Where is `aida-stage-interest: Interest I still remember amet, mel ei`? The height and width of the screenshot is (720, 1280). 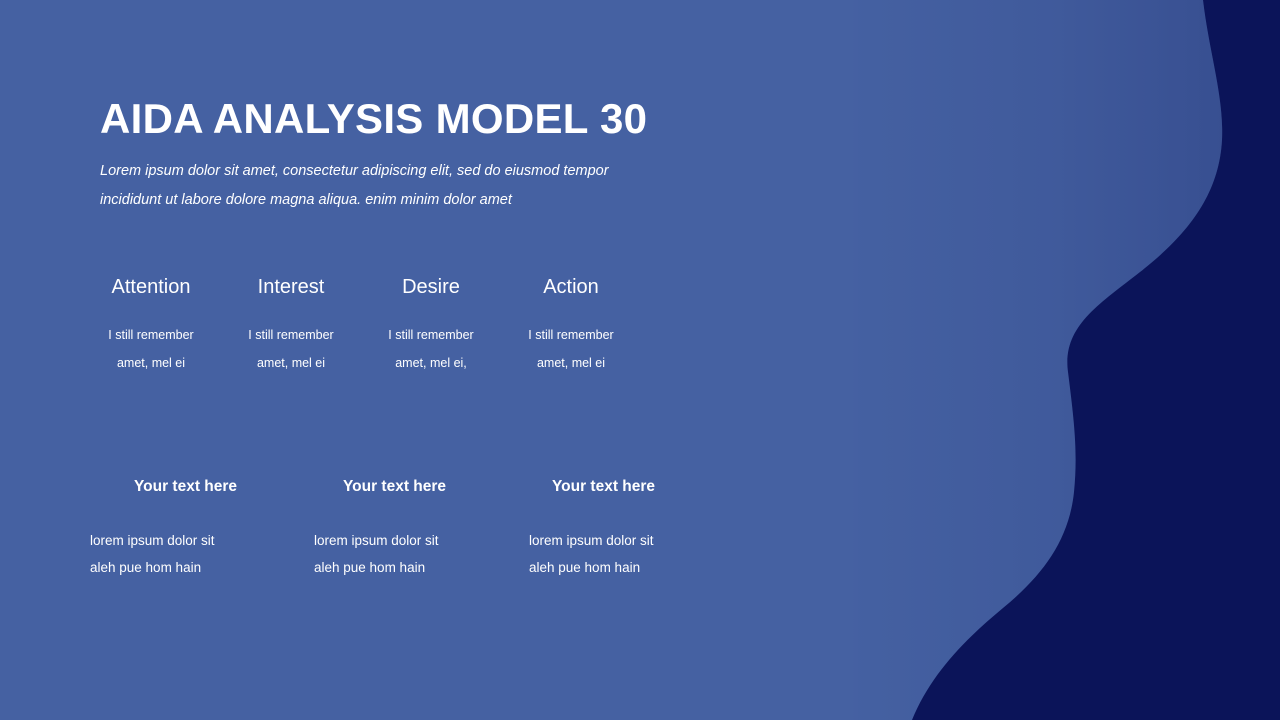 aida-stage-interest: Interest I still remember amet, mel ei is located at coordinates (291, 326).